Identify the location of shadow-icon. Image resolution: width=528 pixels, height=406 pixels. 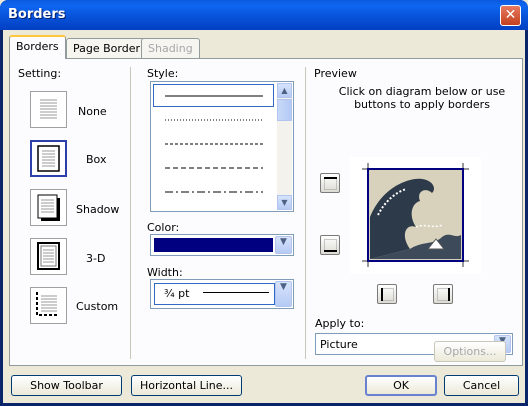
(48, 207).